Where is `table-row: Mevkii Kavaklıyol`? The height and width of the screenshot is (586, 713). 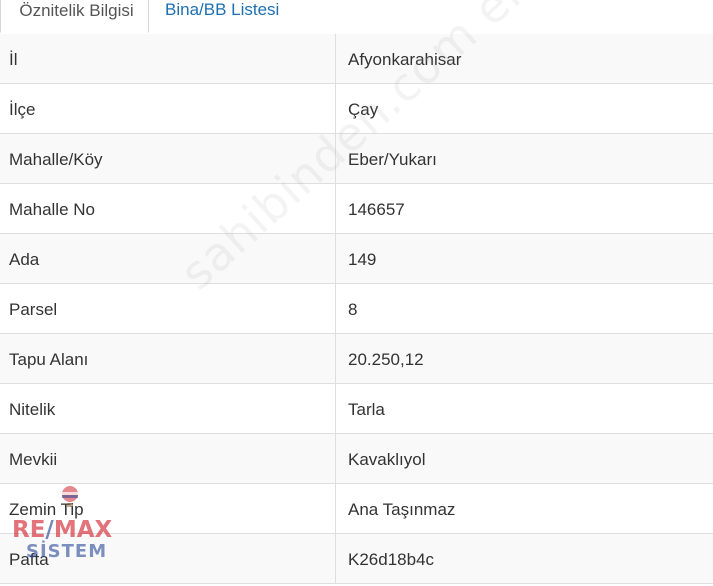
table-row: Mevkii Kavaklıyol is located at coordinates (356, 459).